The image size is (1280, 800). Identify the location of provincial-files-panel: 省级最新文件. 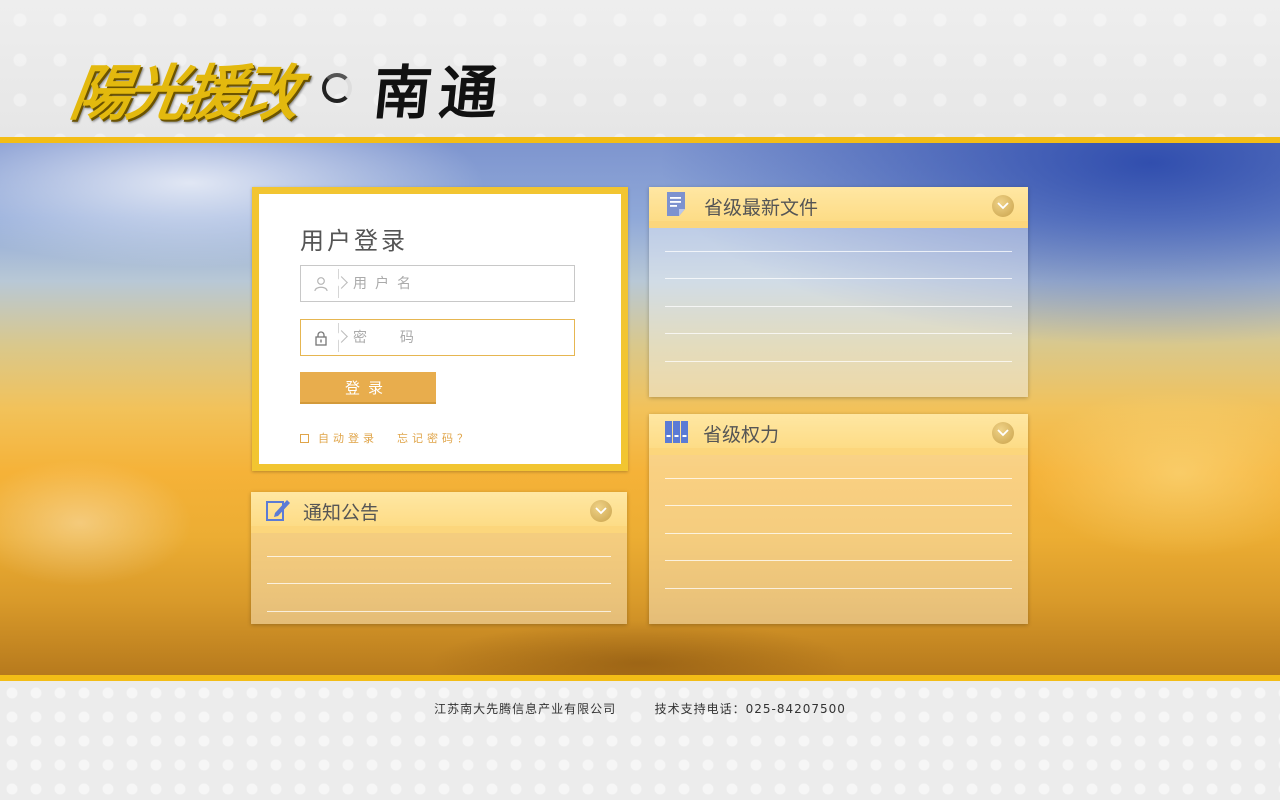
(838, 292).